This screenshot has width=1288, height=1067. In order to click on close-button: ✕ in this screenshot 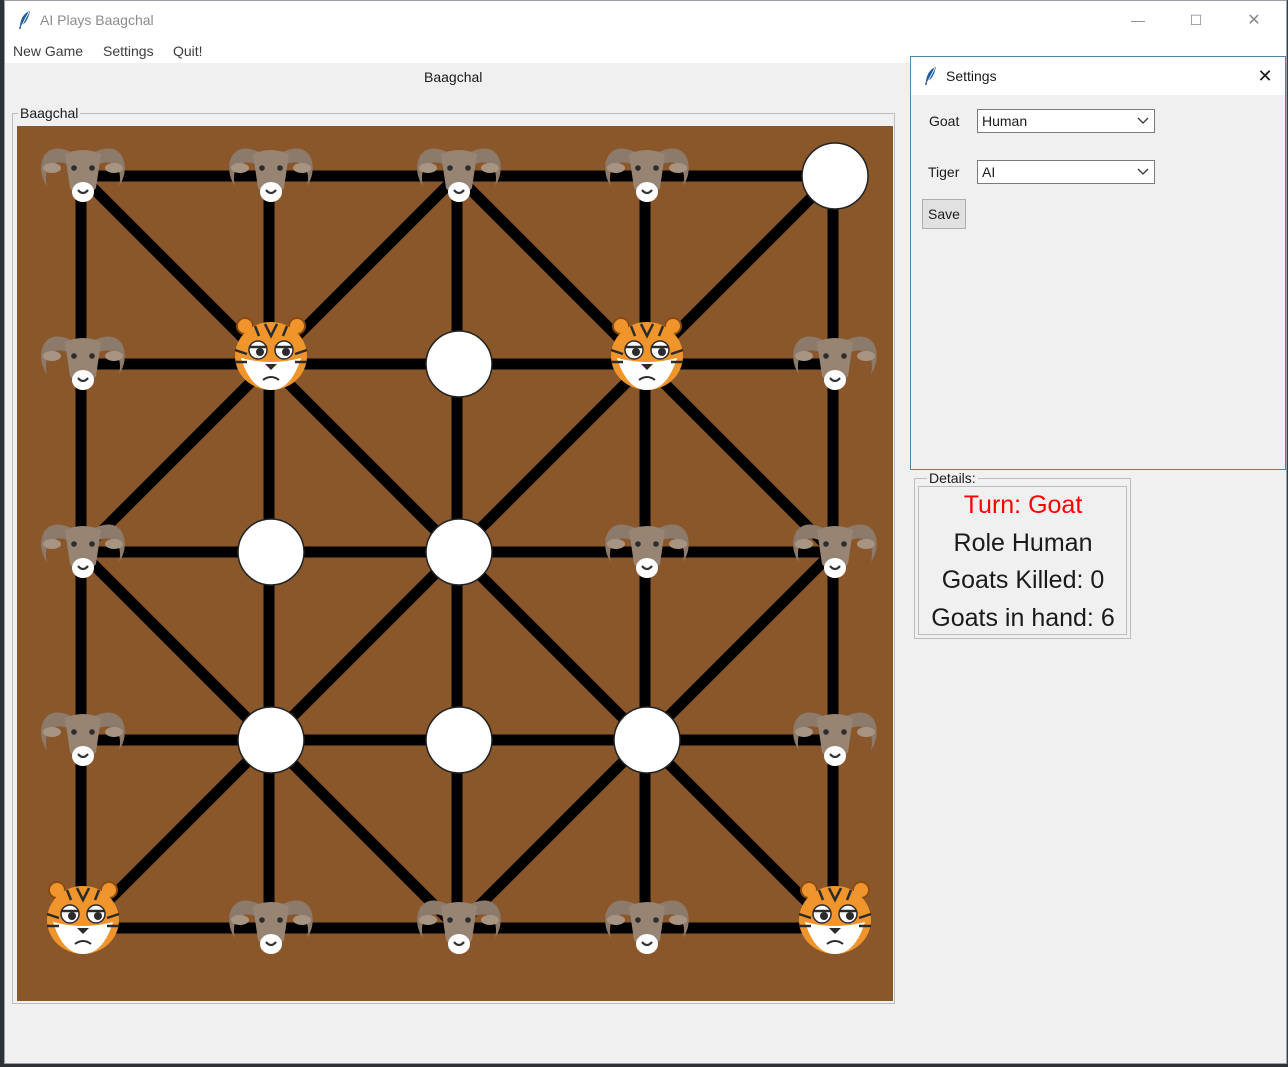, I will do `click(1254, 20)`.